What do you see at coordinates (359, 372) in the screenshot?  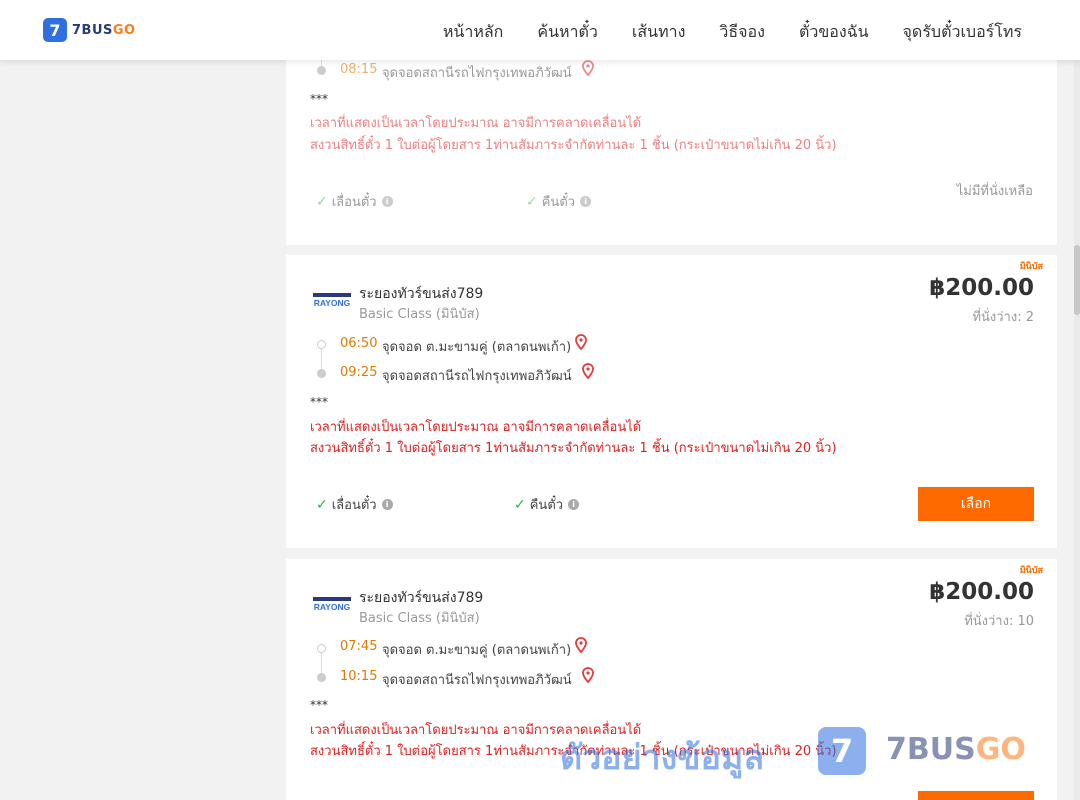 I see `arrival-time: 09:25` at bounding box center [359, 372].